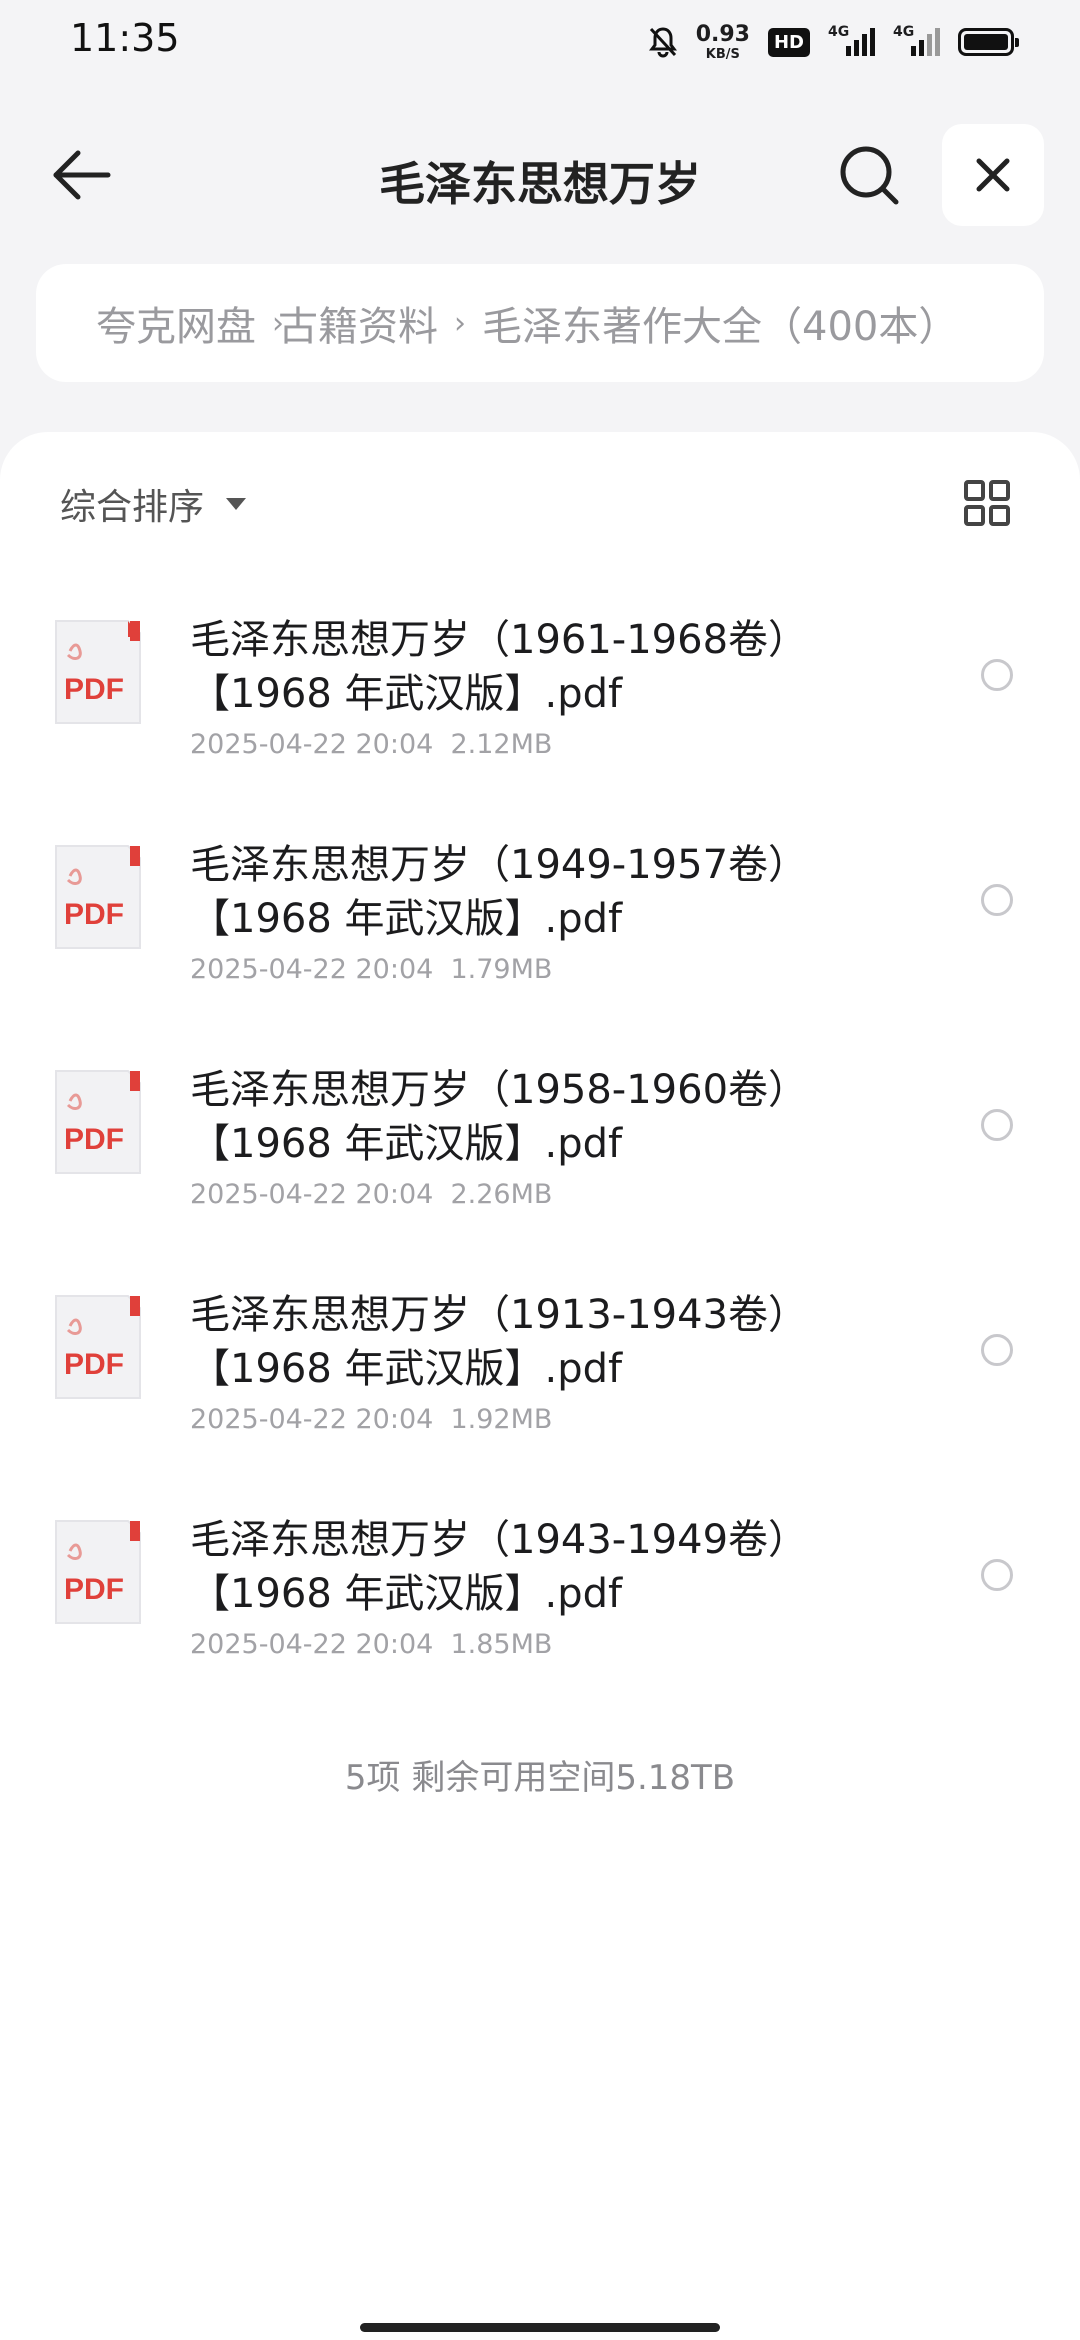 The image size is (1080, 2340). I want to click on signal-icon: 4G, so click(851, 40).